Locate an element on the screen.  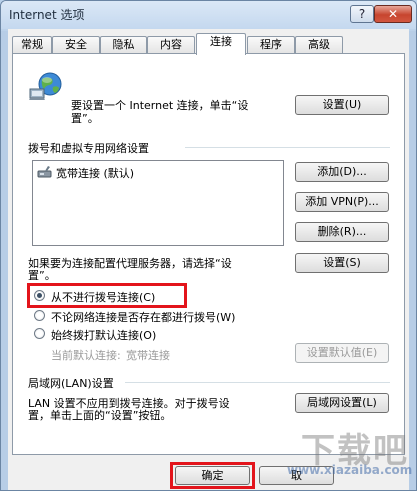
setup-text-line2: 置”。 is located at coordinates (85, 118).